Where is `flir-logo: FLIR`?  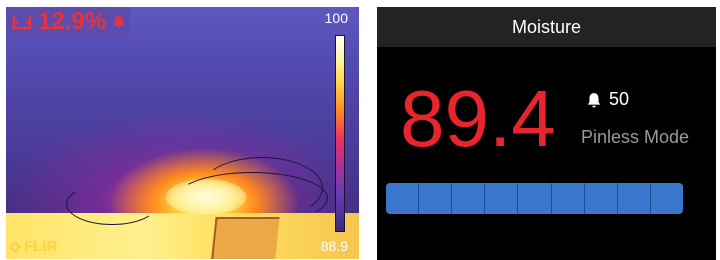 flir-logo: FLIR is located at coordinates (32, 246).